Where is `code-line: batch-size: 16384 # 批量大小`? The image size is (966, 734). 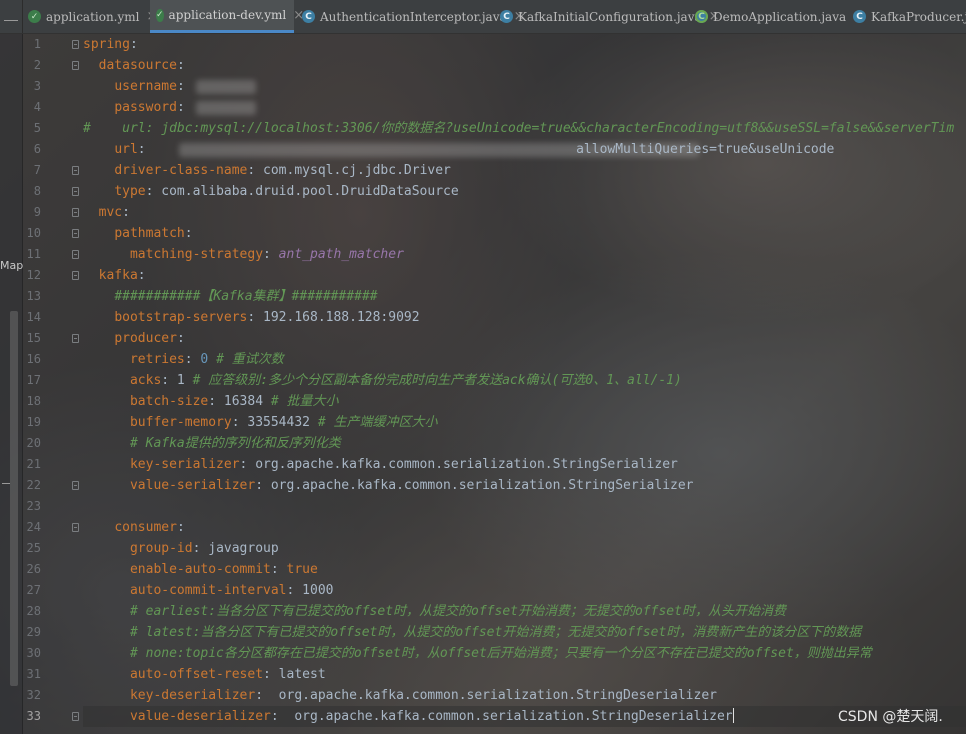
code-line: batch-size: 16384 # 批量大小 is located at coordinates (211, 401).